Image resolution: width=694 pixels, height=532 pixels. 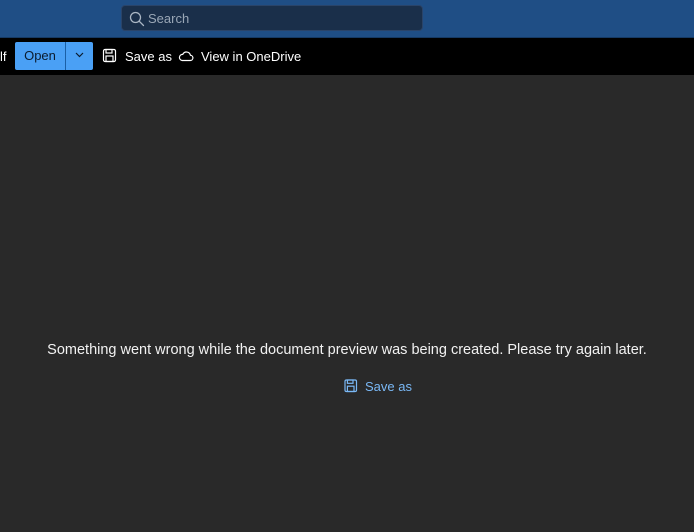 I want to click on file-name-fragment: lf, so click(x=3, y=56).